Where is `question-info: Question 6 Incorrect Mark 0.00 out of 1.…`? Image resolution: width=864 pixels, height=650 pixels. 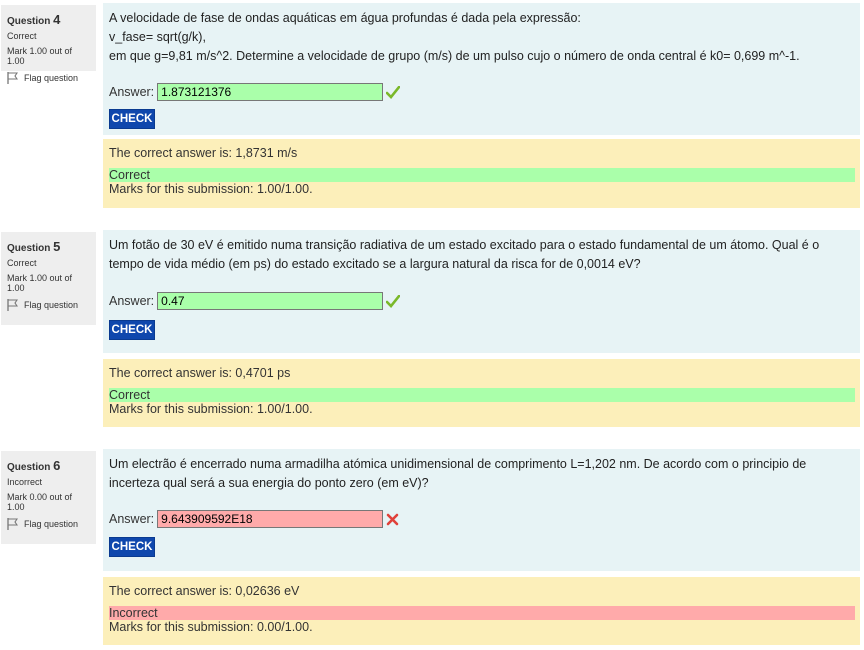 question-info: Question 6 Incorrect Mark 0.00 out of 1.… is located at coordinates (48, 497).